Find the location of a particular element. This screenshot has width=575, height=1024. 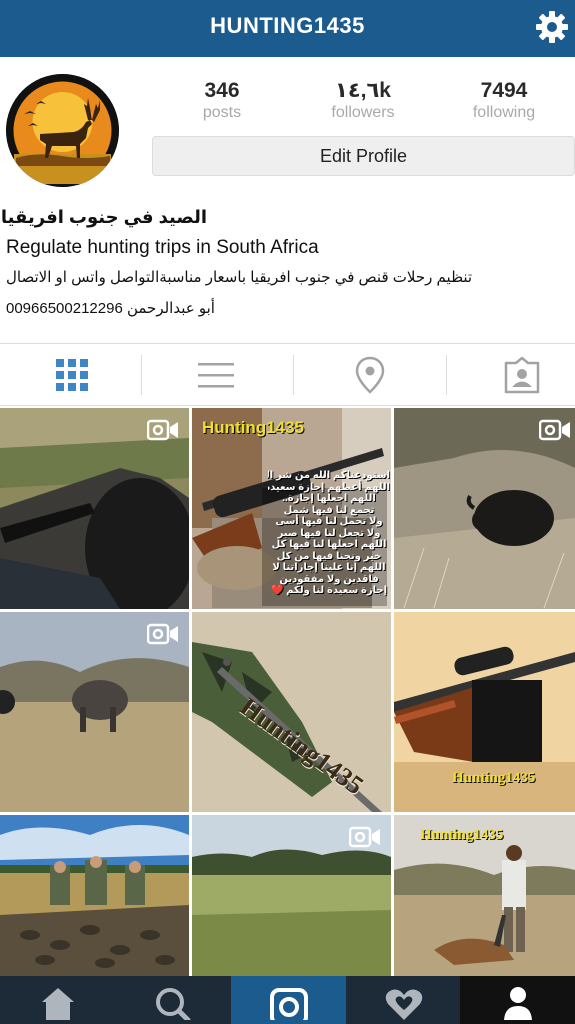

profile-display-name: الصيد في جنوب افريقيا is located at coordinates (103, 217).